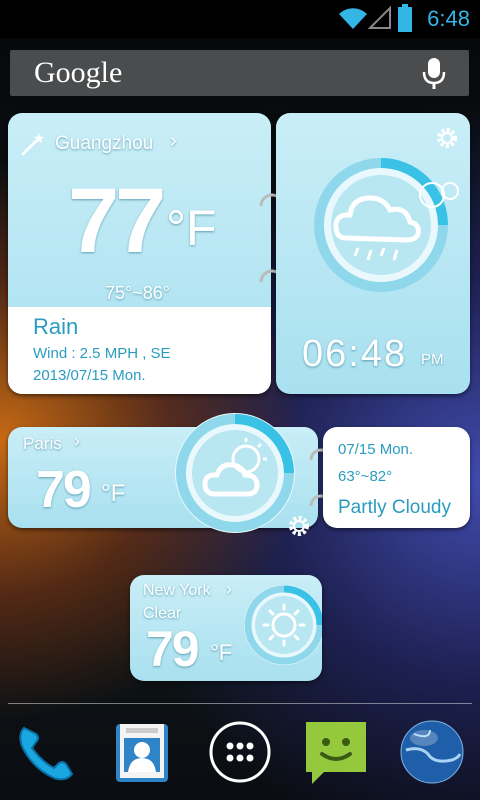 The height and width of the screenshot is (800, 480). I want to click on clock-widget: 06:48 PM, so click(373, 253).